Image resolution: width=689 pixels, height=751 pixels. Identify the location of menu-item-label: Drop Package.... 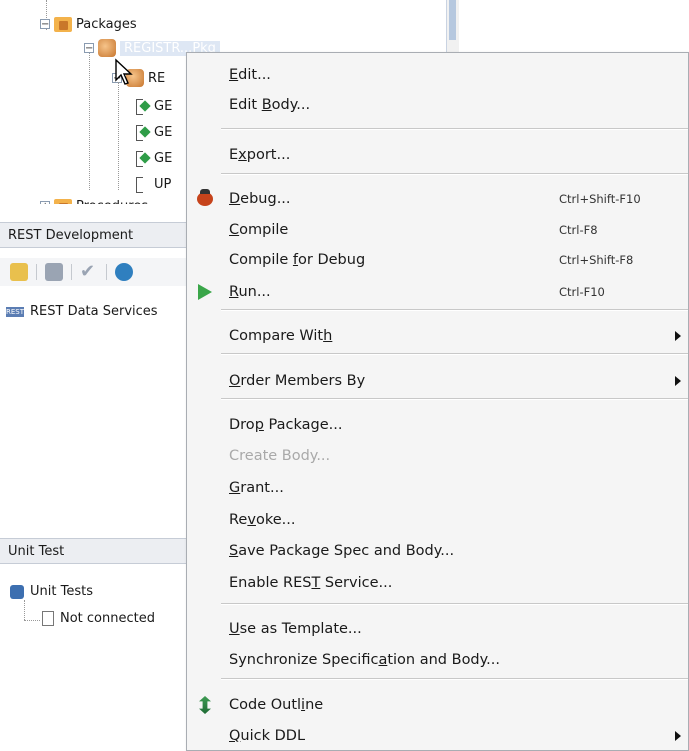
(286, 425).